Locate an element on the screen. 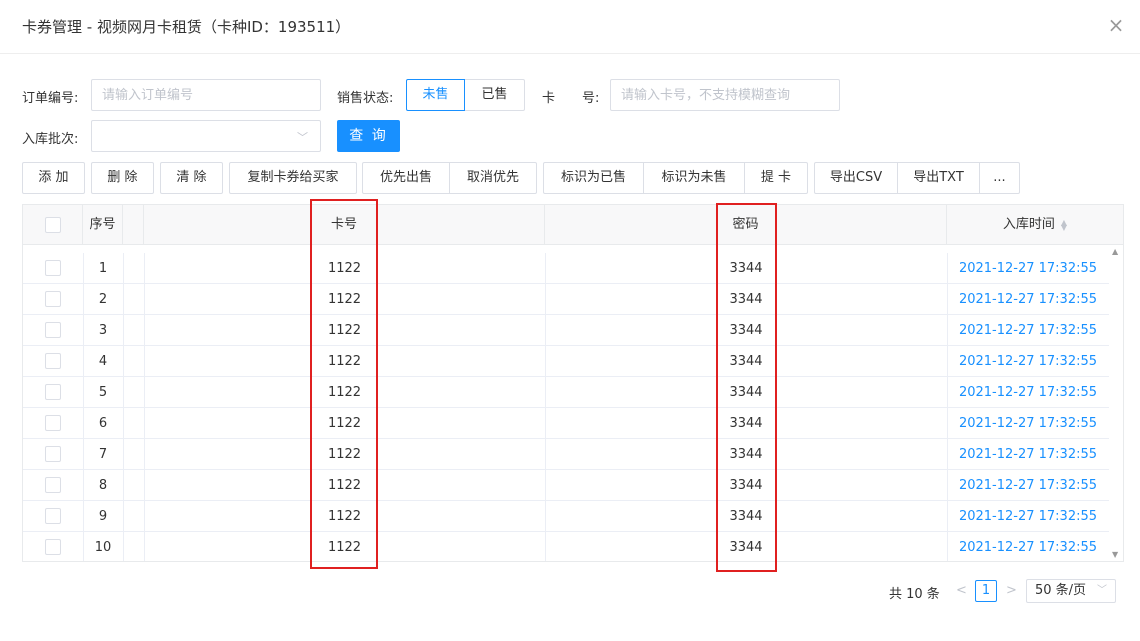 Image resolution: width=1140 pixels, height=641 pixels. clear-button: 清 除 is located at coordinates (191, 178).